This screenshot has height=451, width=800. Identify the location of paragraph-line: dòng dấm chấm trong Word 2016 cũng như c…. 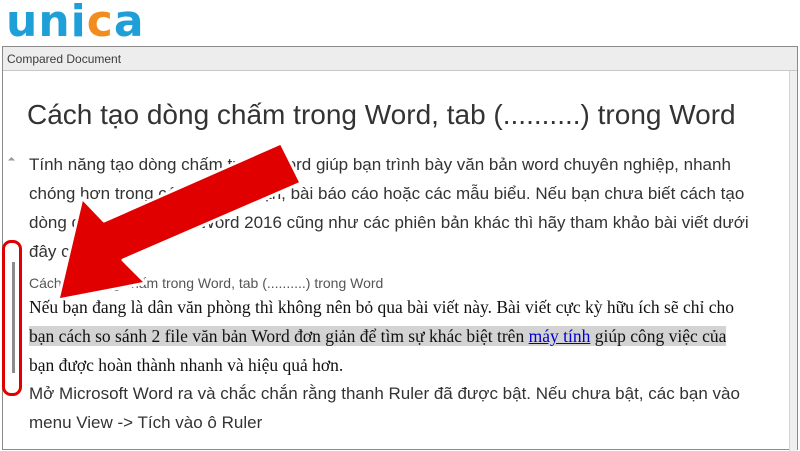
(389, 222).